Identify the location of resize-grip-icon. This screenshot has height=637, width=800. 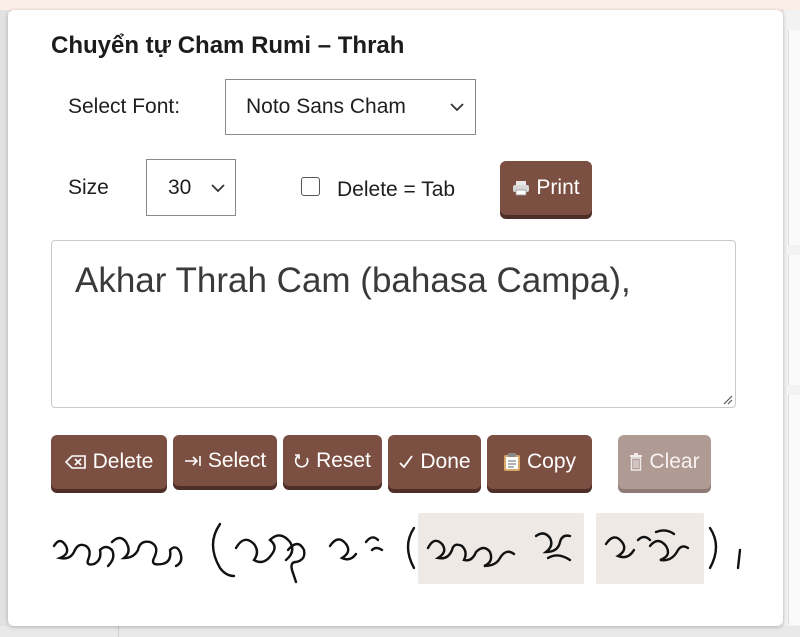
(728, 400).